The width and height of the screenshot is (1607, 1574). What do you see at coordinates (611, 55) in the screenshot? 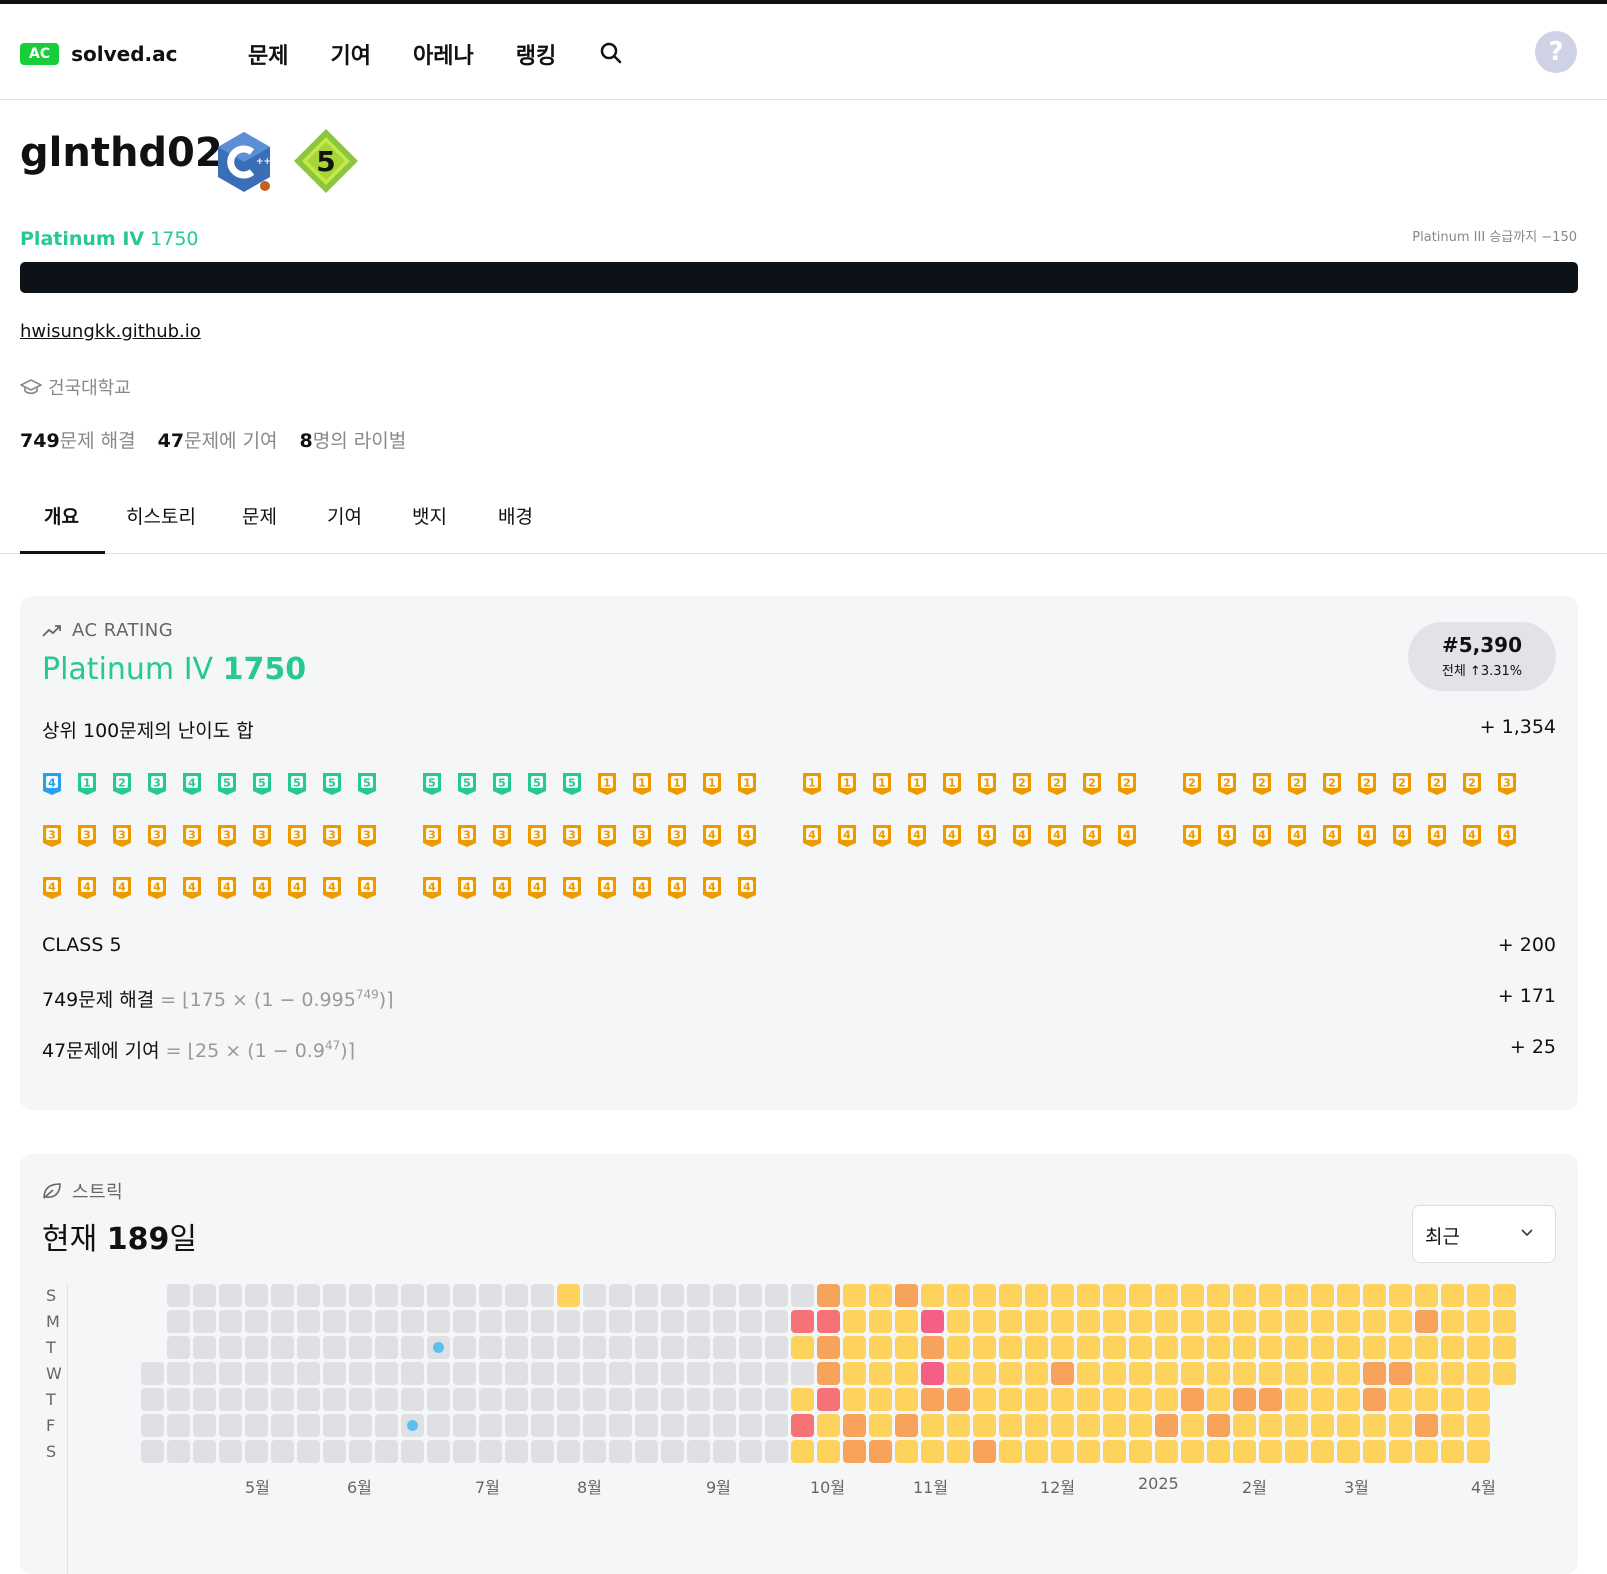
I see `search-icon` at bounding box center [611, 55].